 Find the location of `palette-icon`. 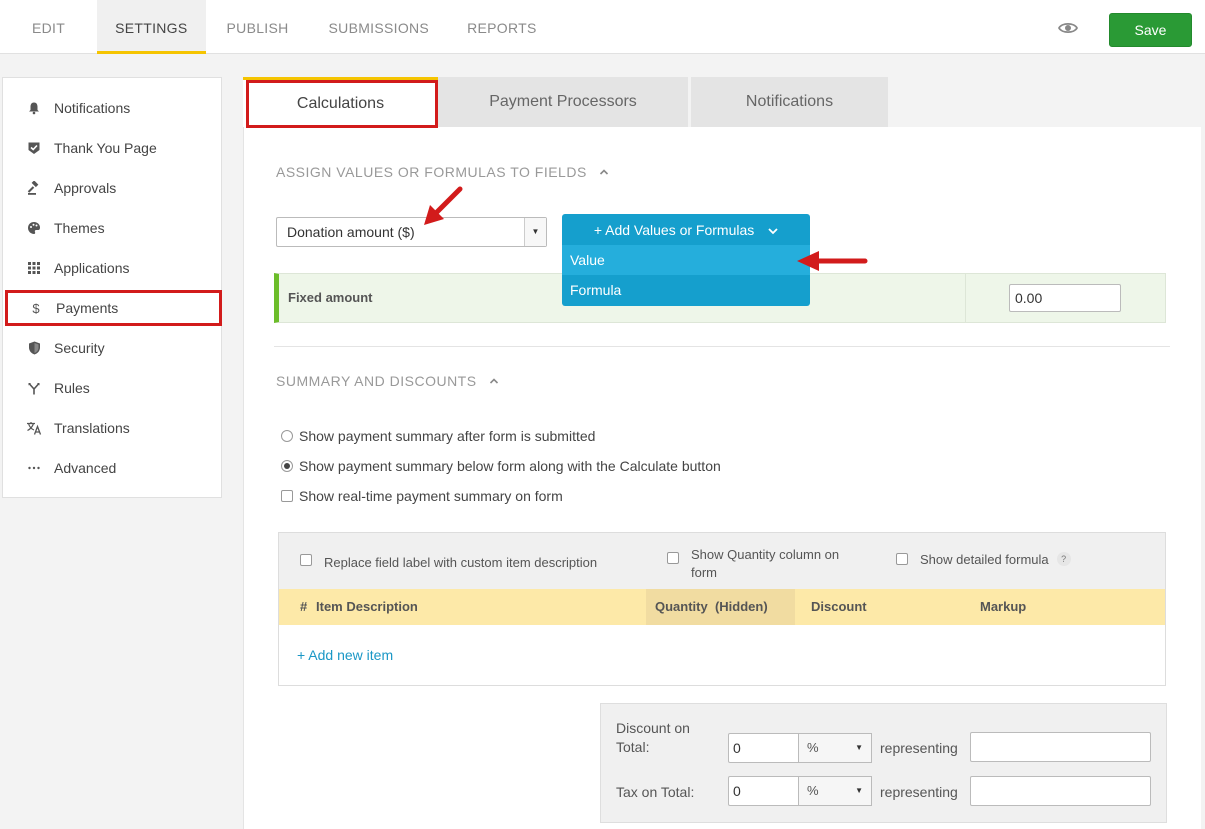

palette-icon is located at coordinates (34, 228).